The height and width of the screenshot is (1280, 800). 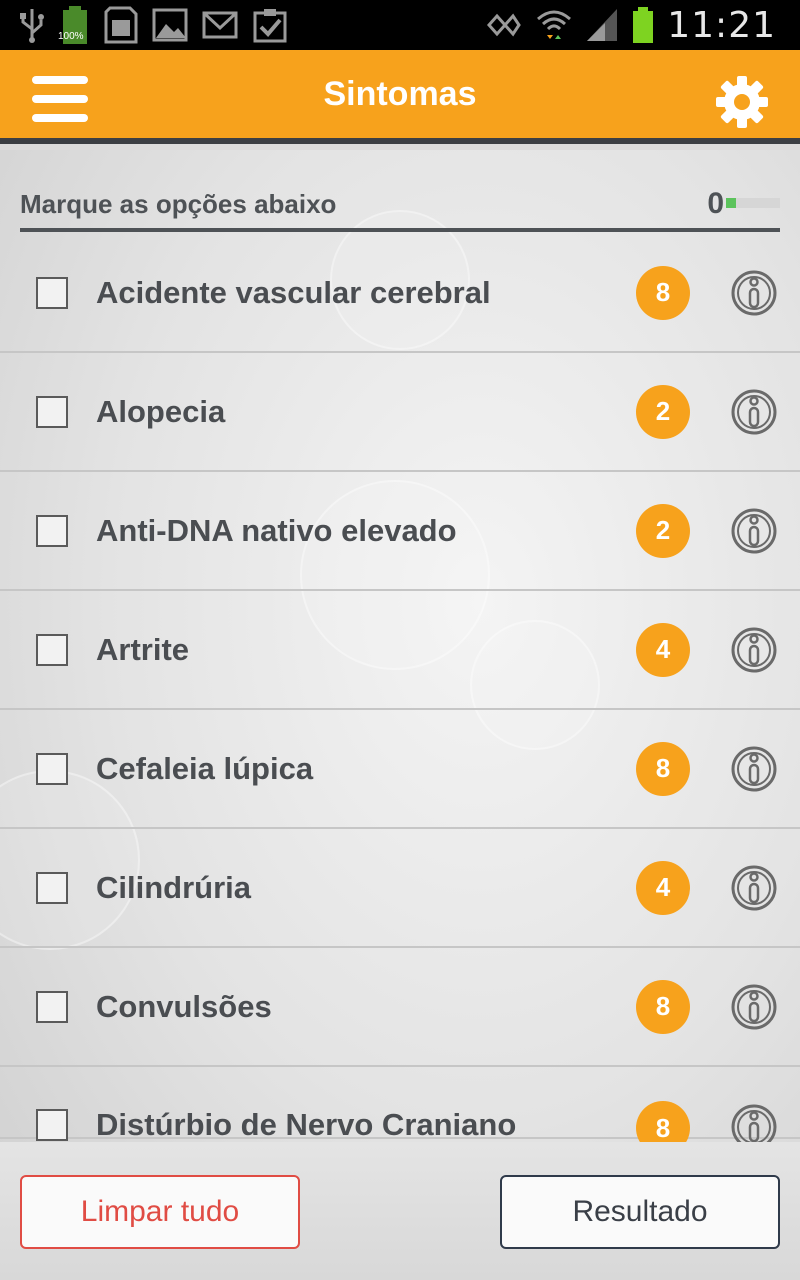 I want to click on gallery-icon, so click(x=170, y=25).